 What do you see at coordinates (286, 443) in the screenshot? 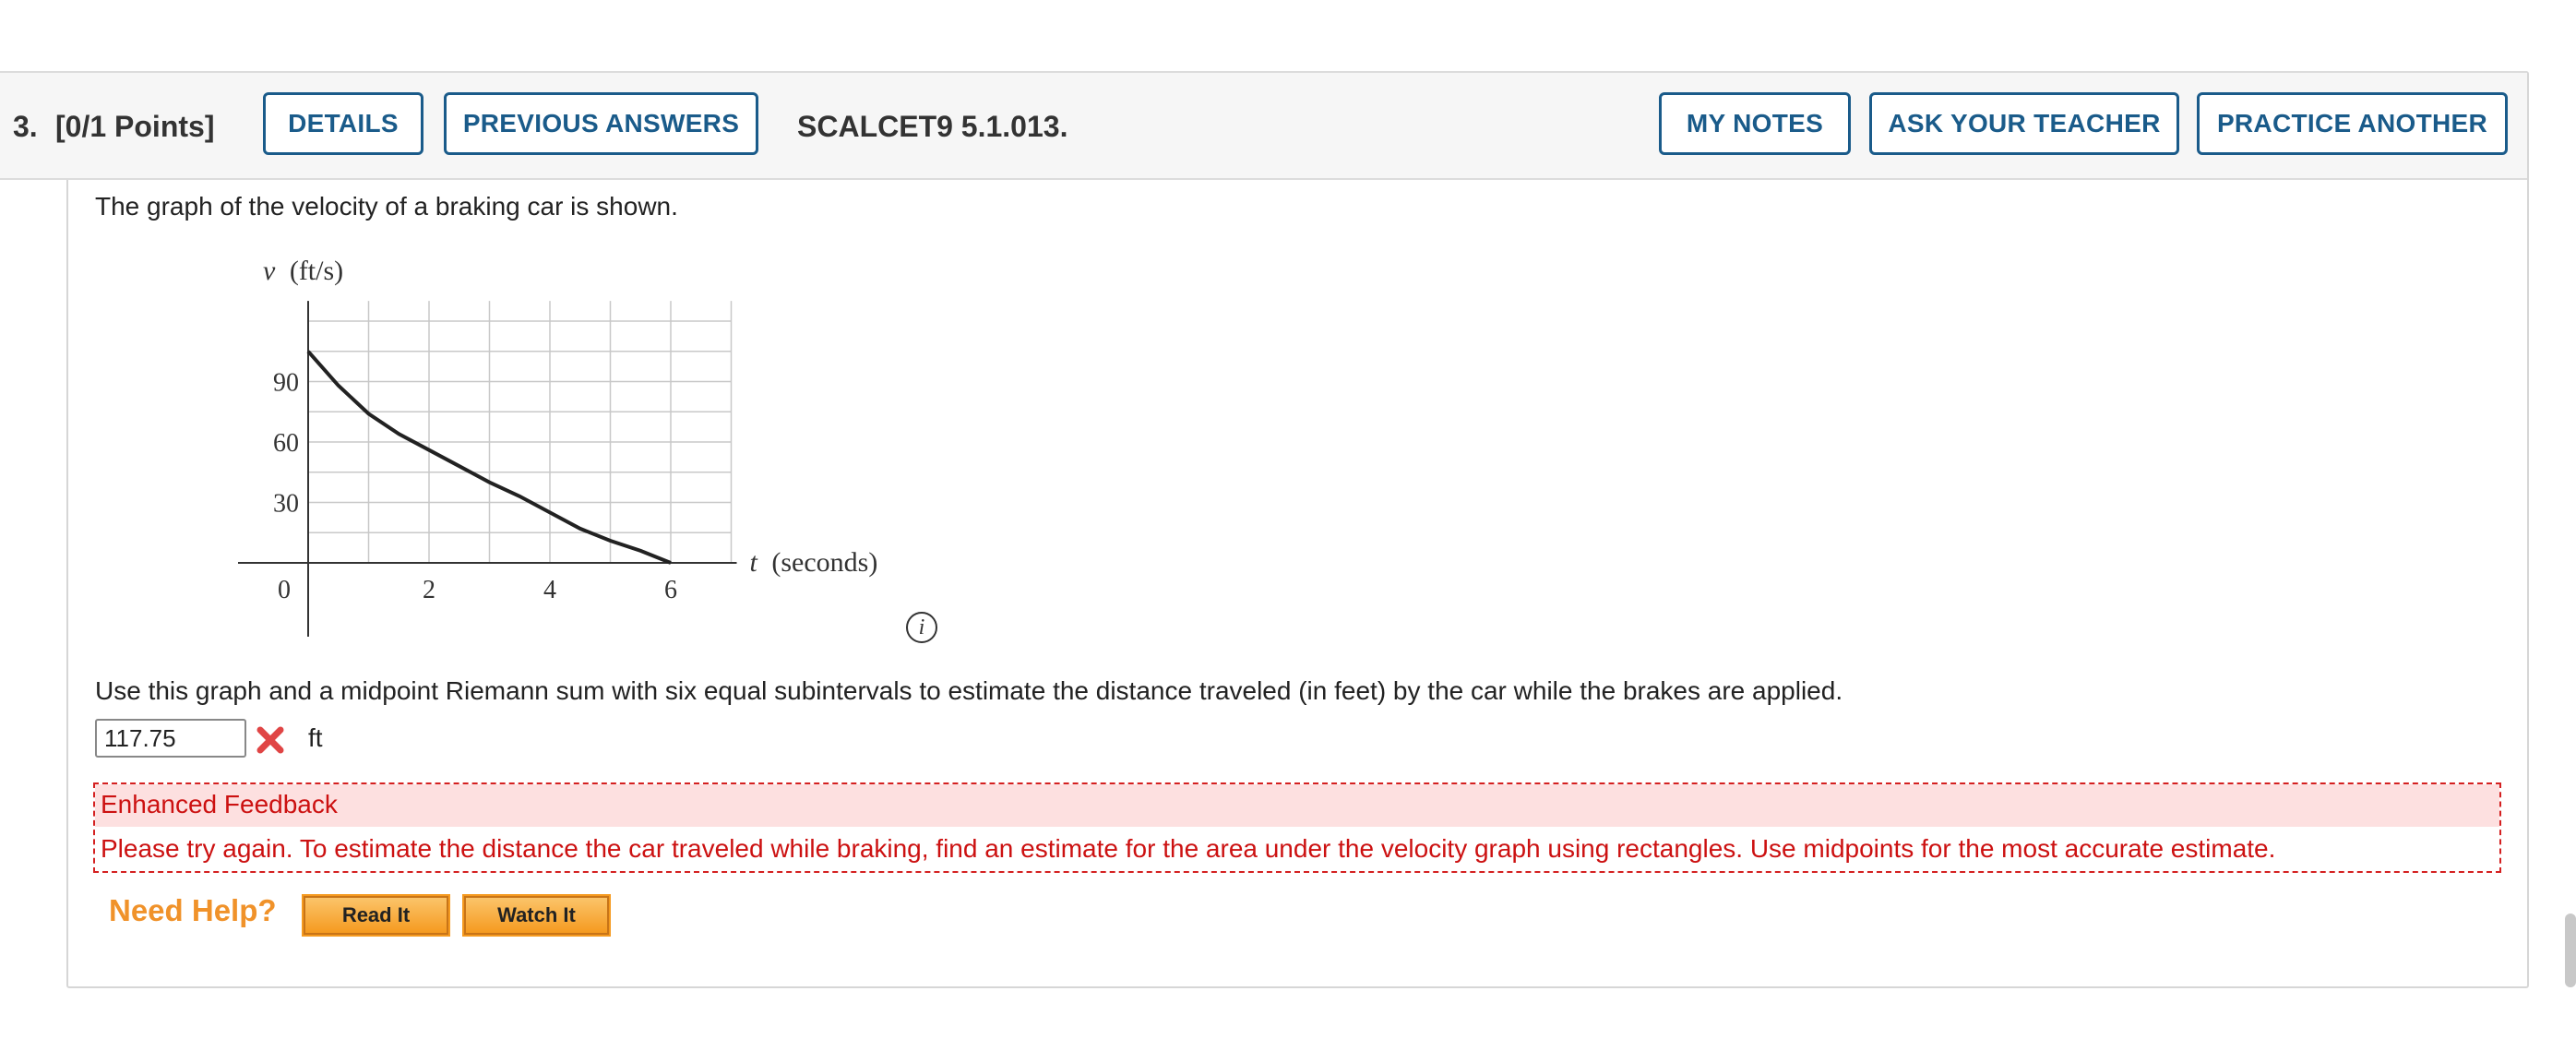
I see `y-tick-label: 60` at bounding box center [286, 443].